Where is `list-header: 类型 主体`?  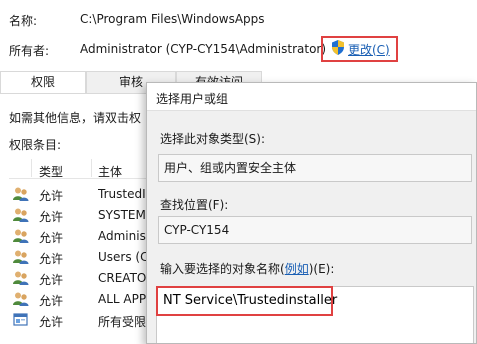
list-header: 类型 主体 is located at coordinates (84, 168).